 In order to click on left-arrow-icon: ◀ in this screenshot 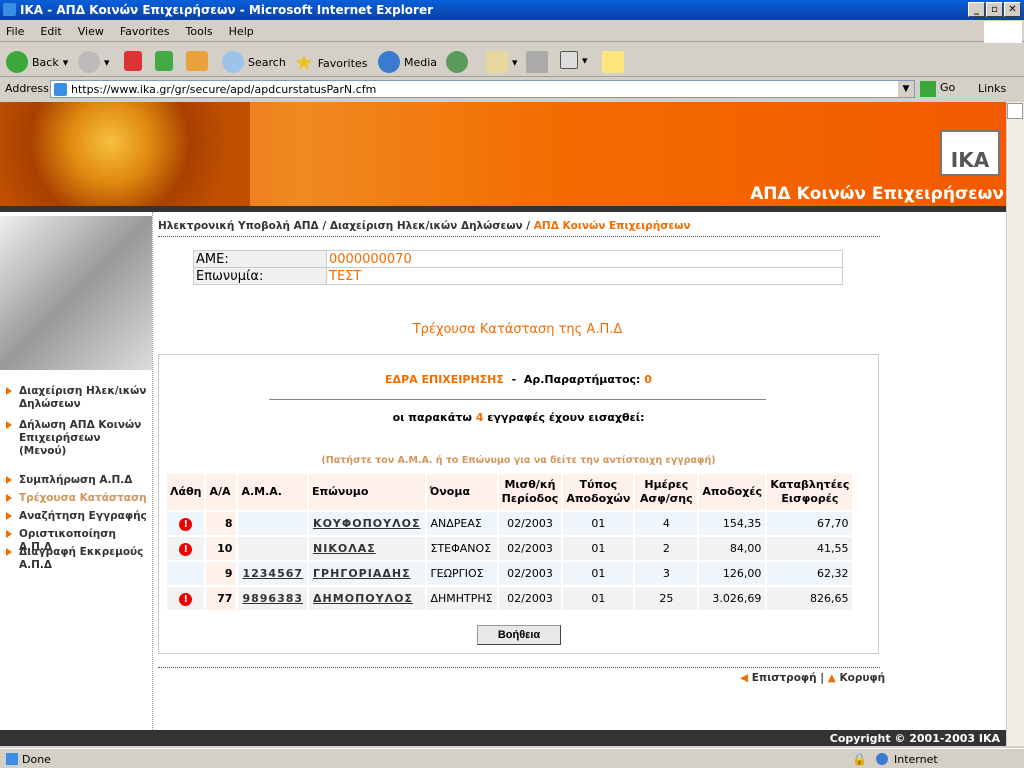, I will do `click(744, 678)`.